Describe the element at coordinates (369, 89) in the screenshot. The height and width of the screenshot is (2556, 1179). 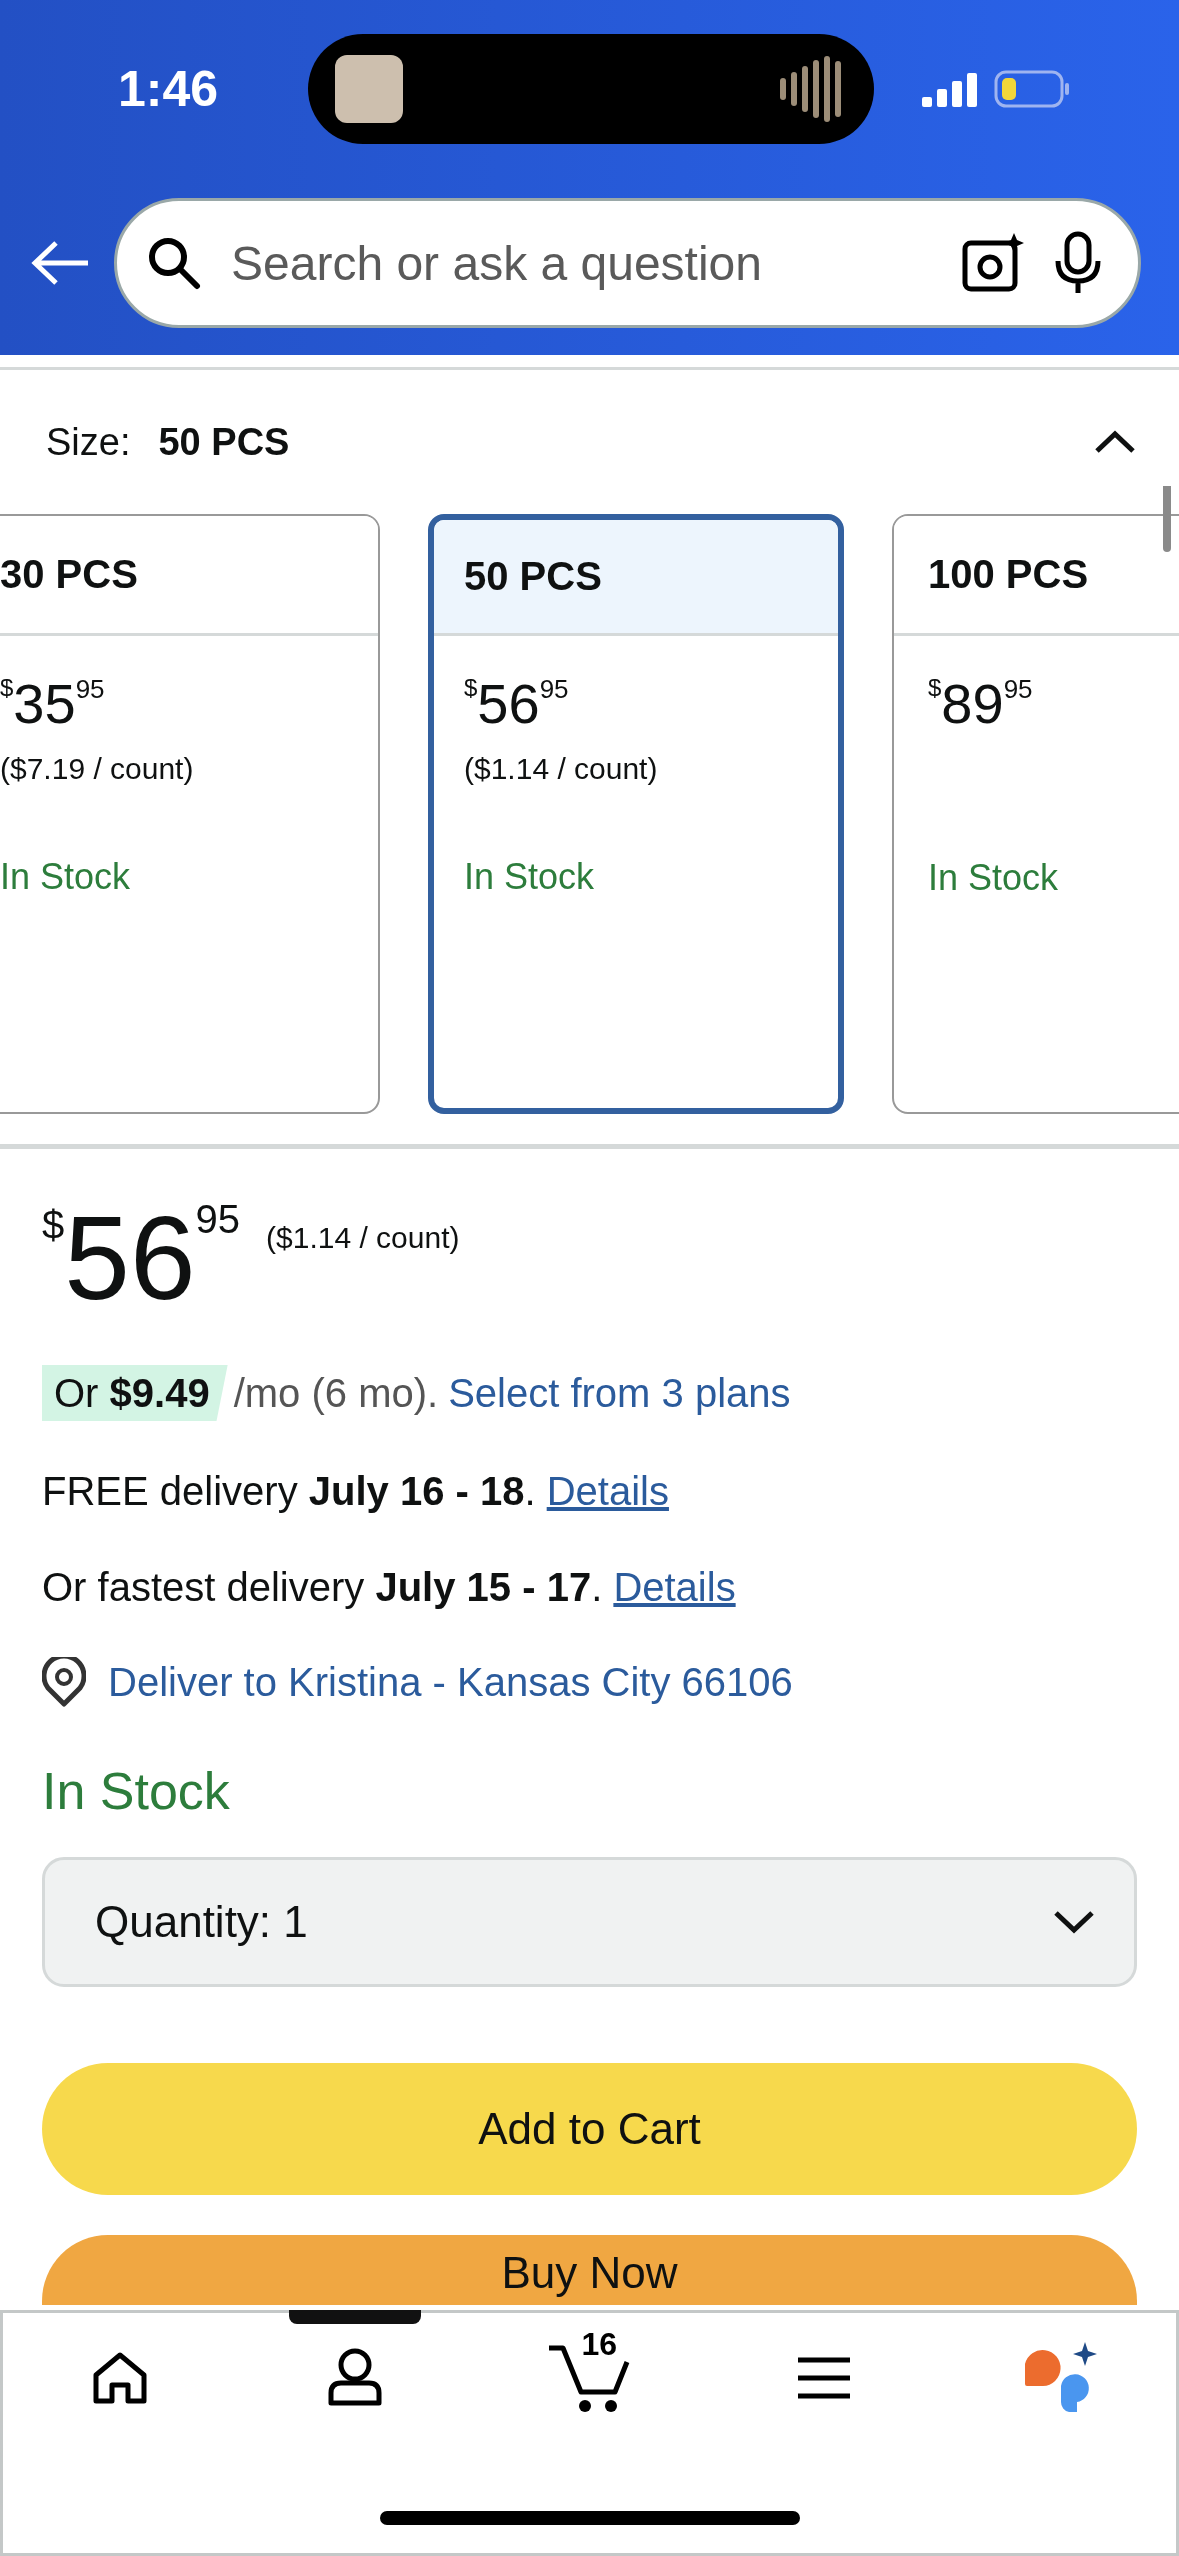
I see `photo-placeholder` at that location.